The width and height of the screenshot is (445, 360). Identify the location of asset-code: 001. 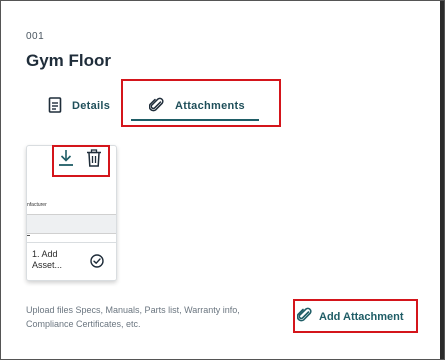
(35, 36).